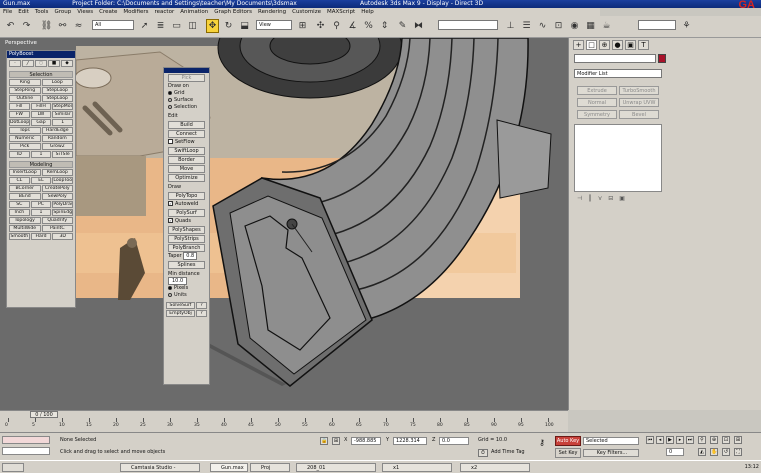 The image size is (761, 473). What do you see at coordinates (13, 467) in the screenshot?
I see `start-button` at bounding box center [13, 467].